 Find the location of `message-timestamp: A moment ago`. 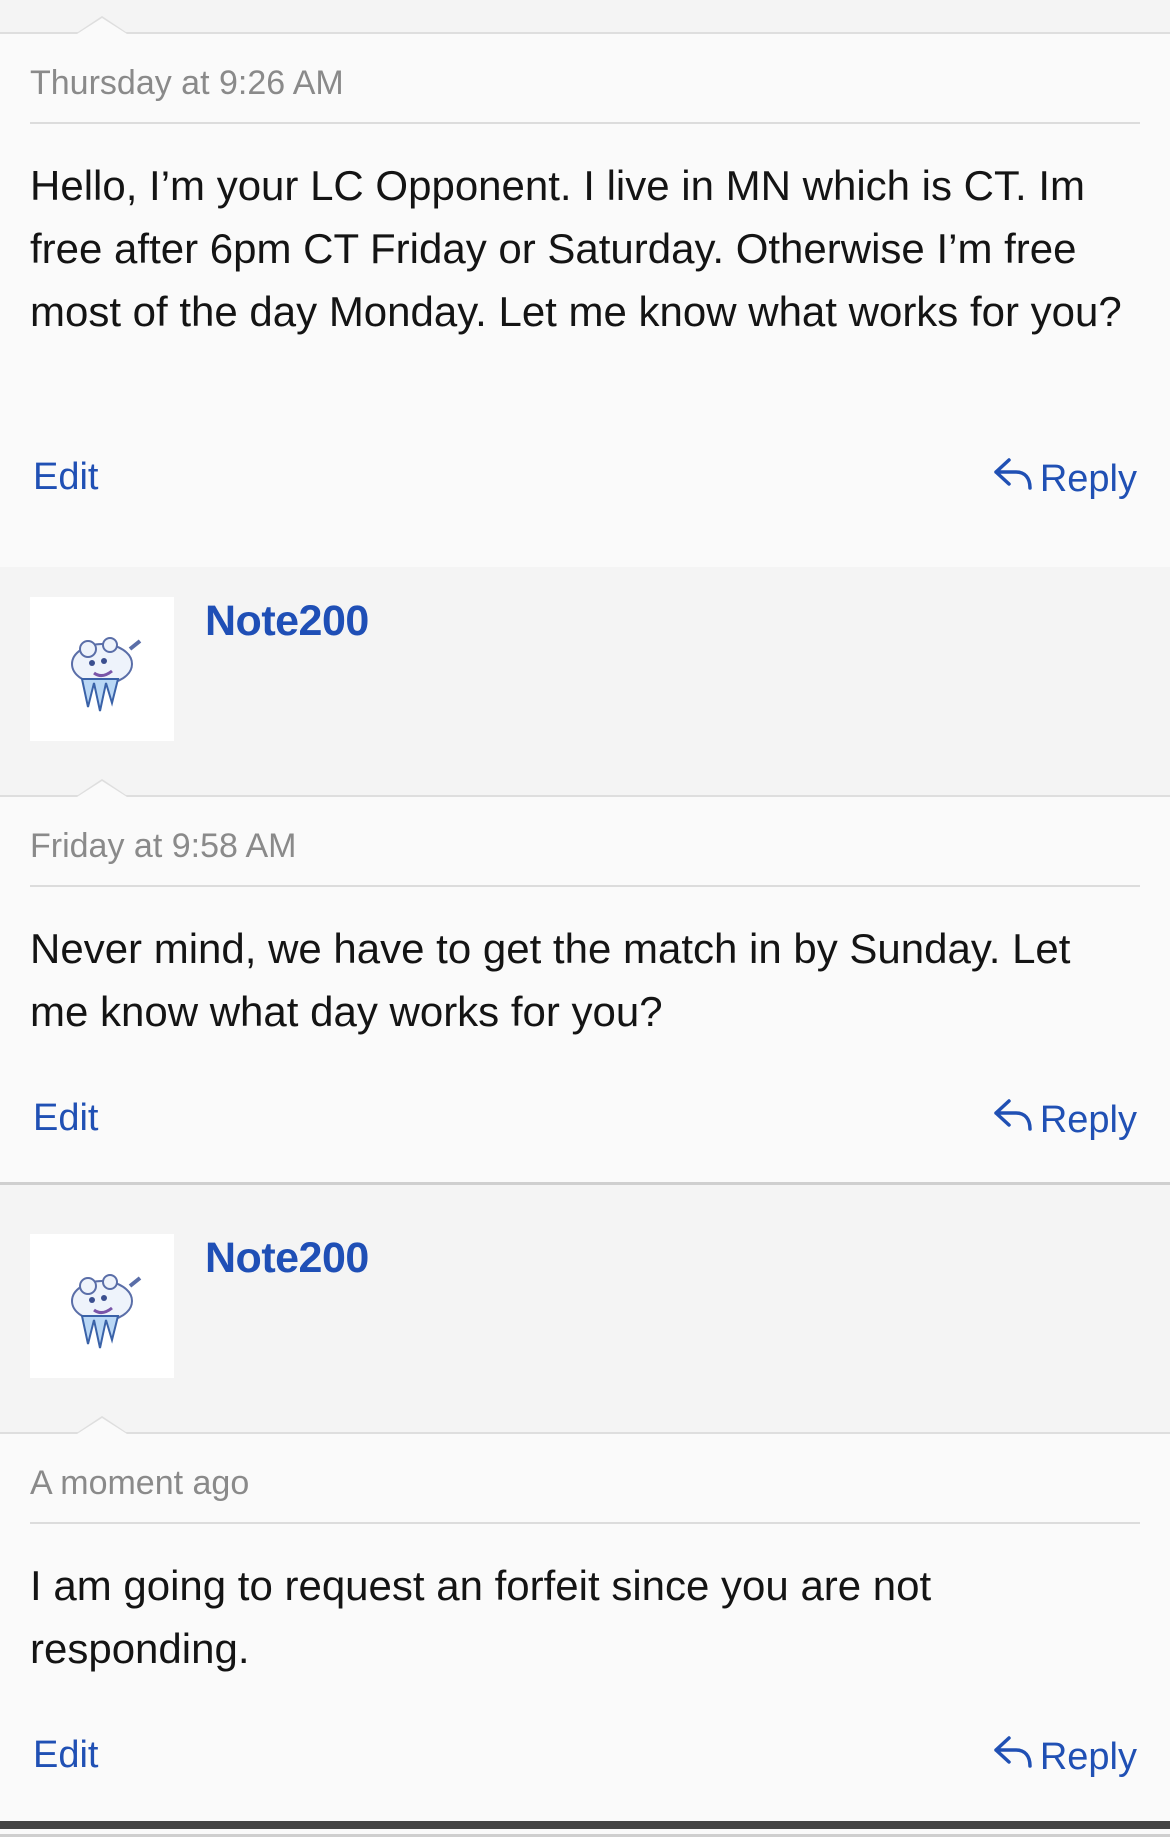

message-timestamp: A moment ago is located at coordinates (140, 1483).